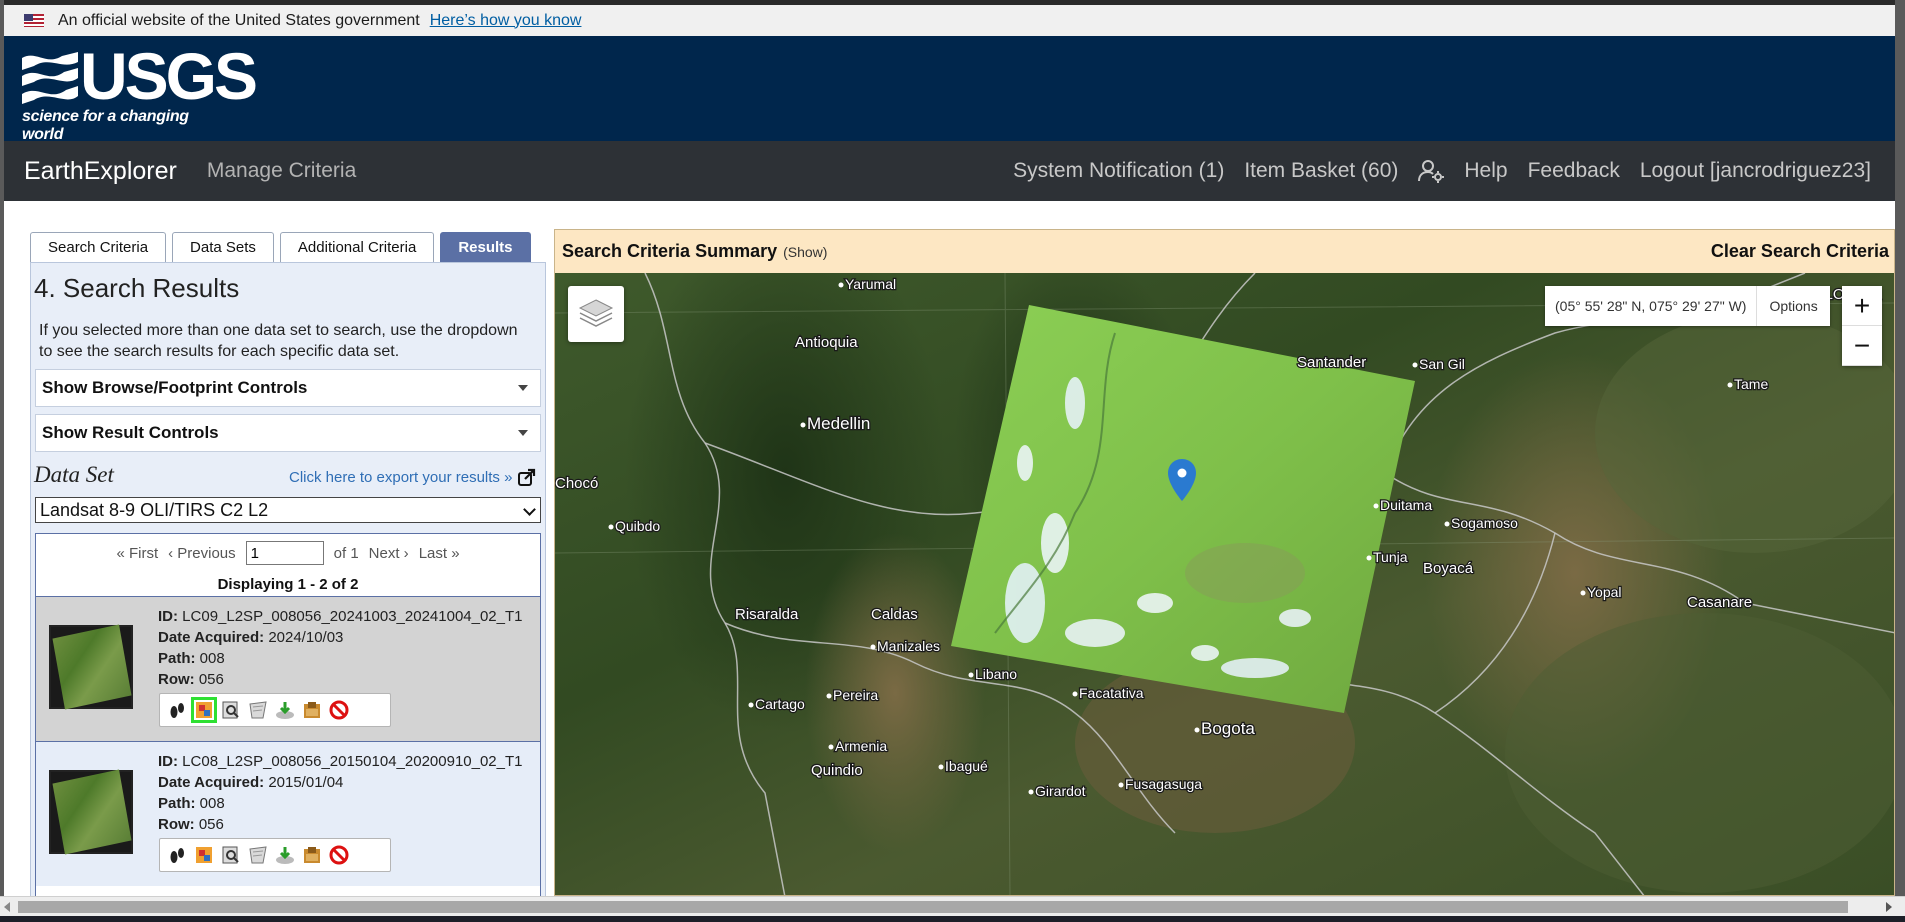 This screenshot has width=1905, height=922. What do you see at coordinates (357, 247) in the screenshot?
I see `tab-additional-criteria: Additional Criteria` at bounding box center [357, 247].